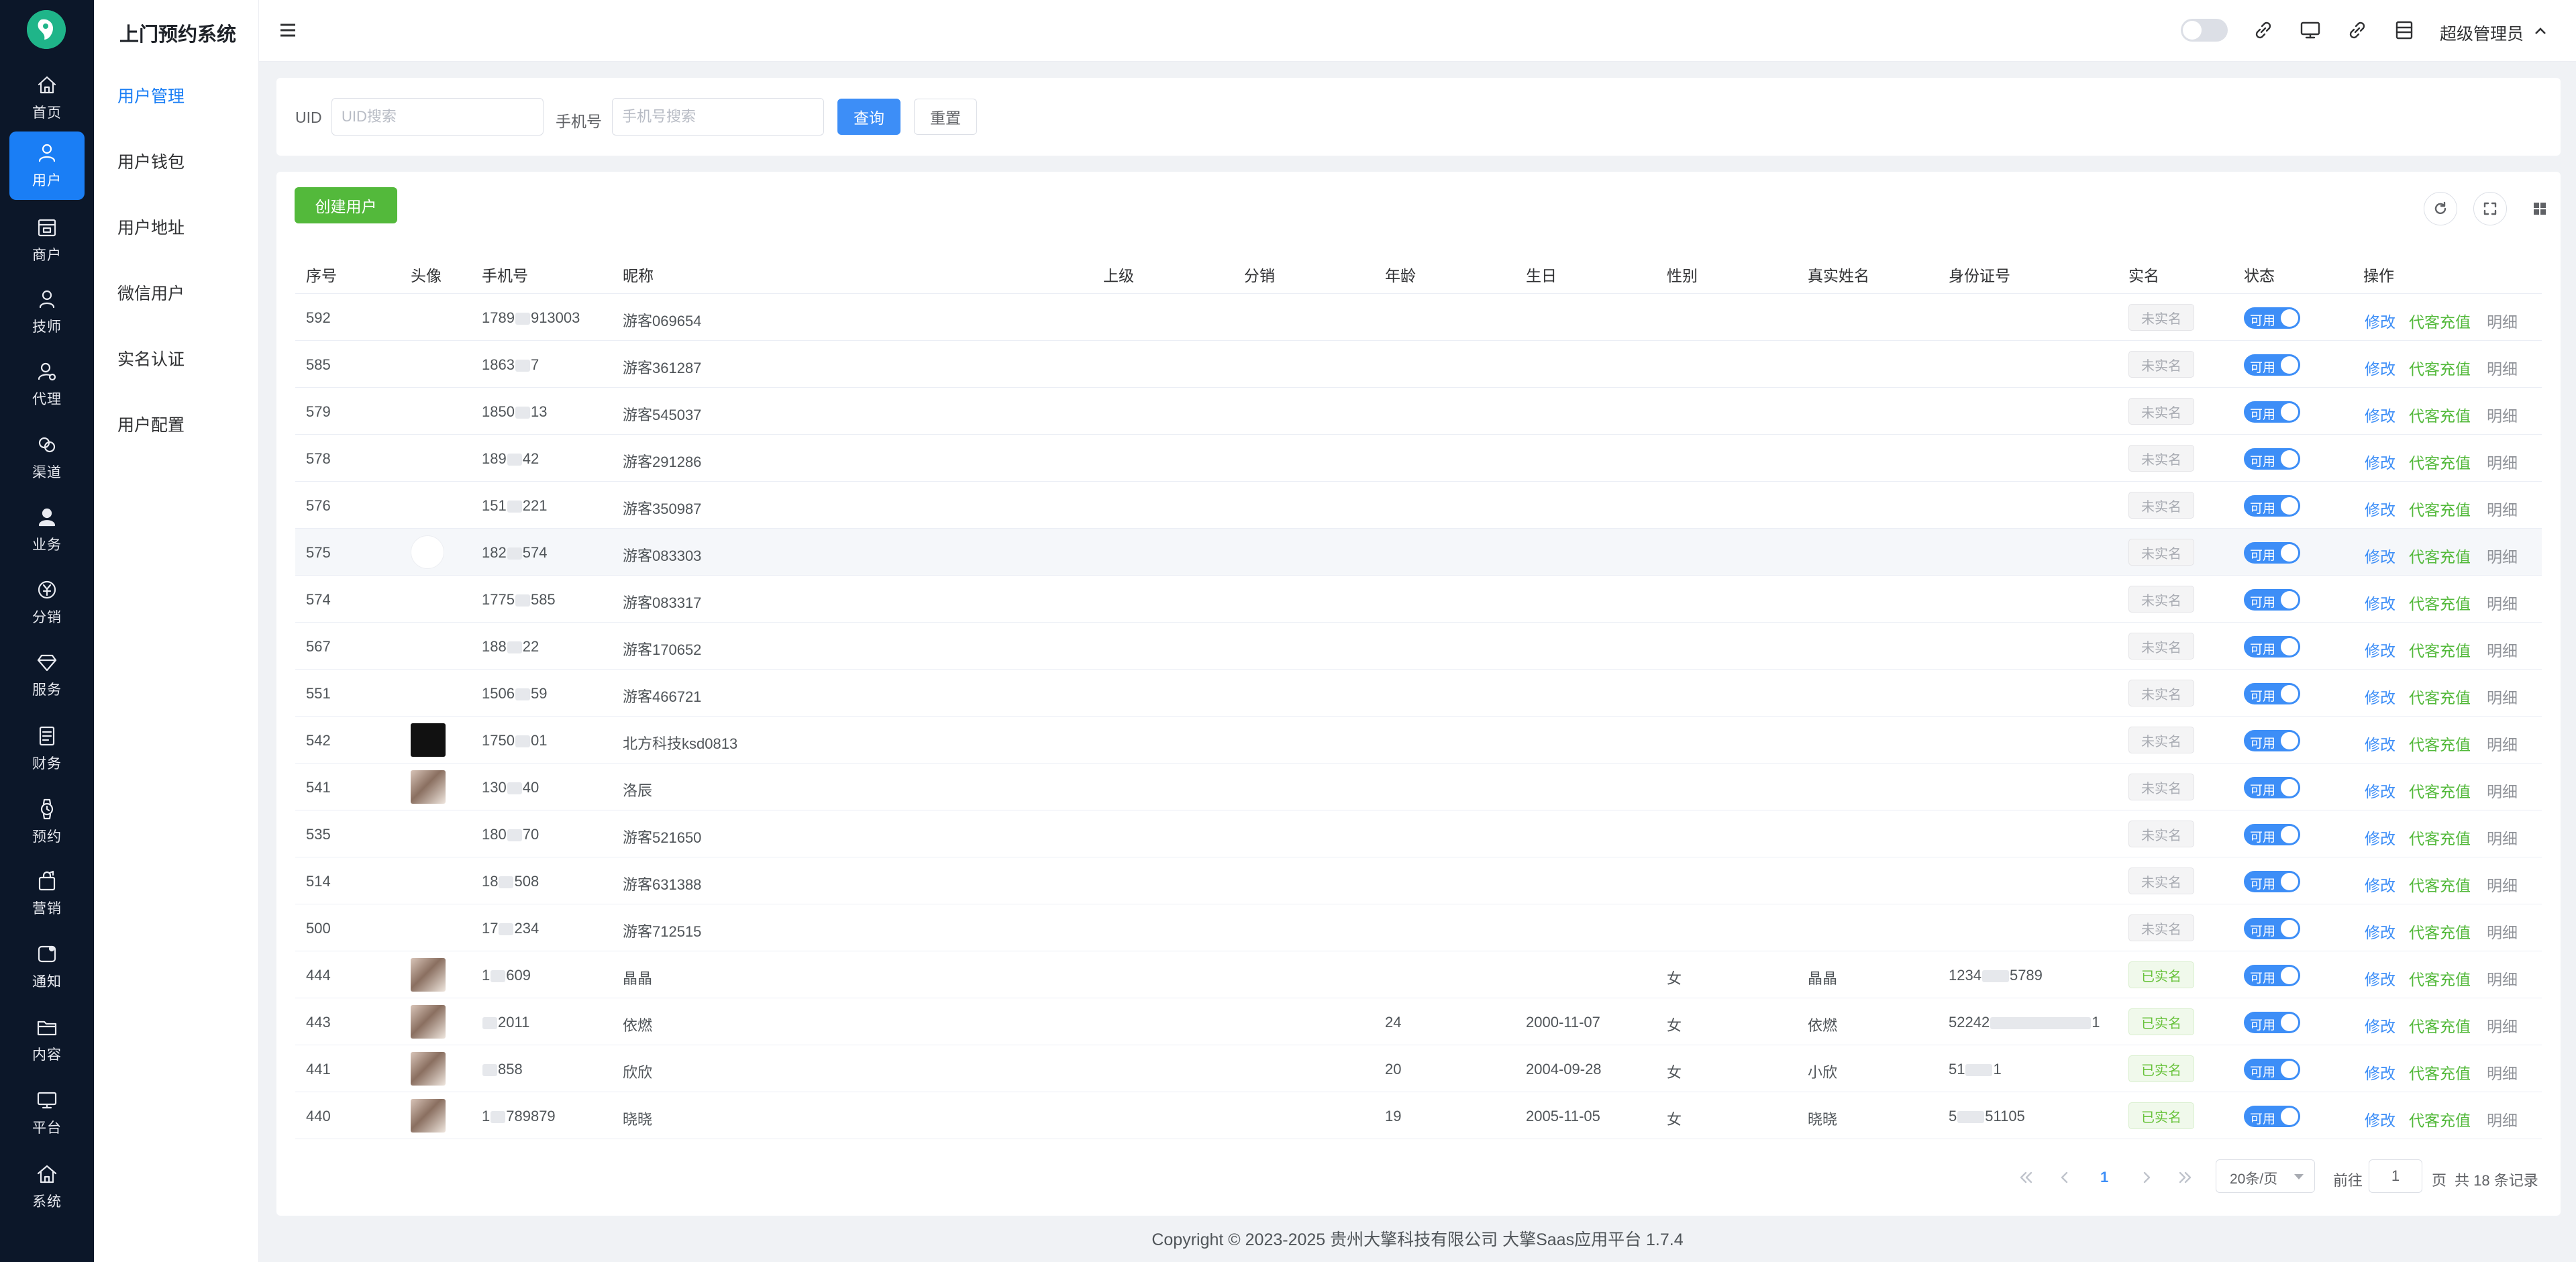  I want to click on current-page: 1, so click(2104, 1177).